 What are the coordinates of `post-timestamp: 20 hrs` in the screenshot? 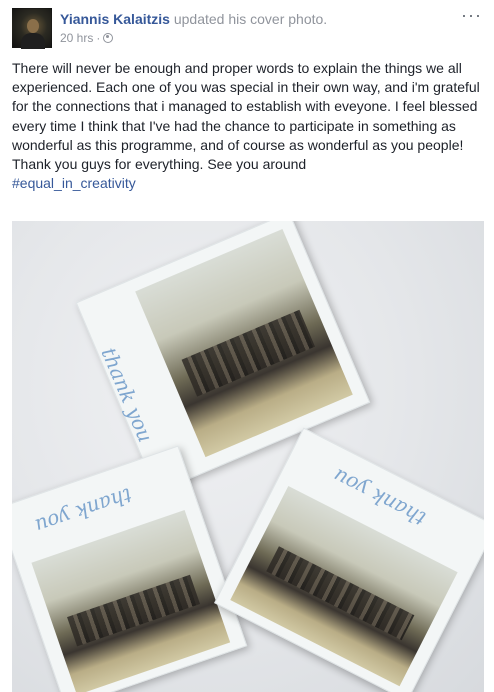 It's located at (76, 38).